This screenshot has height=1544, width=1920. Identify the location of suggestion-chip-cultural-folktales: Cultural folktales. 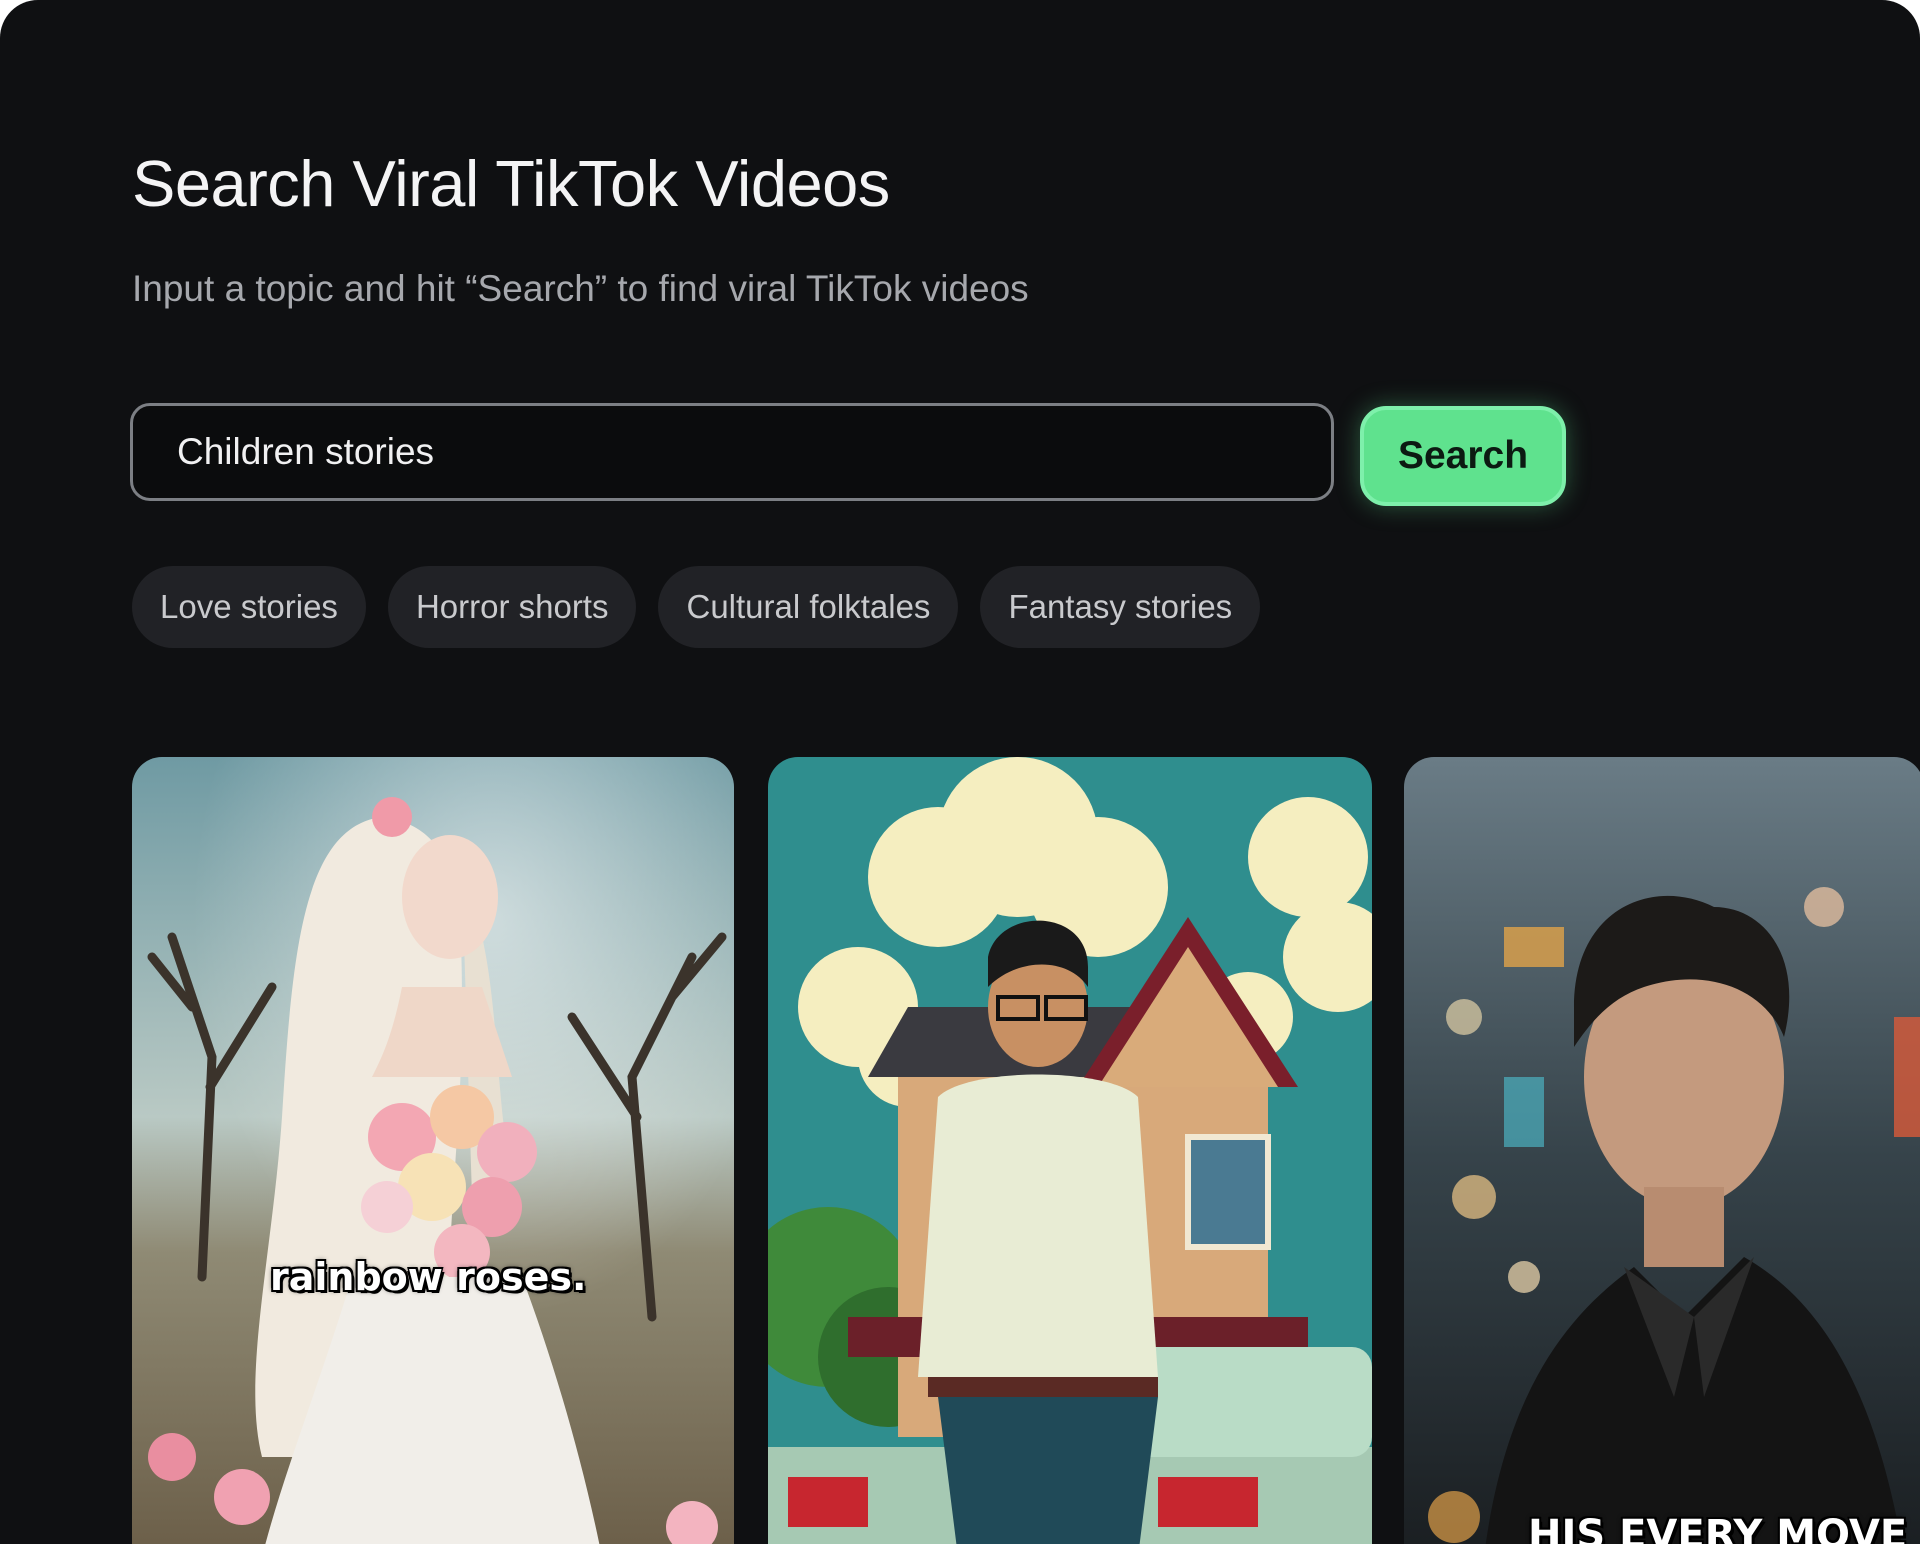
(808, 607).